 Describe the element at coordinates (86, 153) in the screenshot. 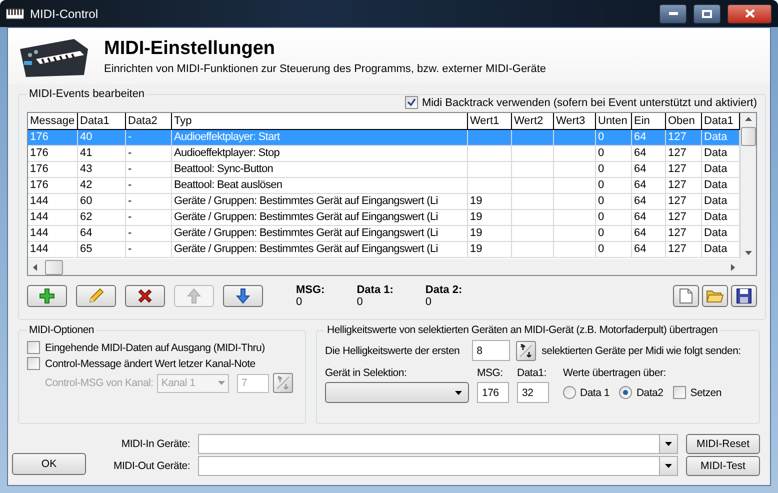

I see `table-cell: 41` at that location.